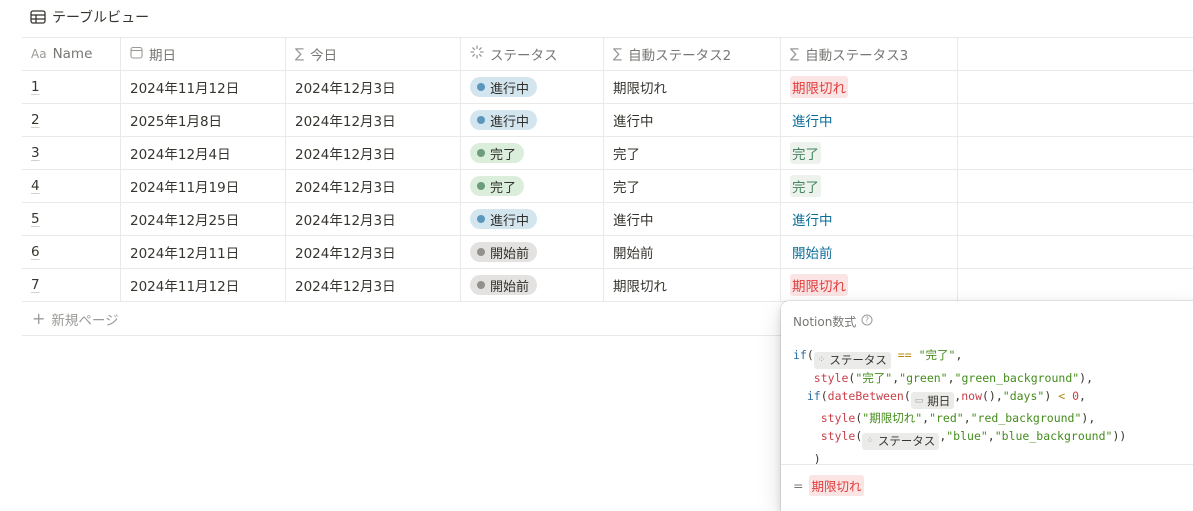  I want to click on status-spinner-icon, so click(477, 54).